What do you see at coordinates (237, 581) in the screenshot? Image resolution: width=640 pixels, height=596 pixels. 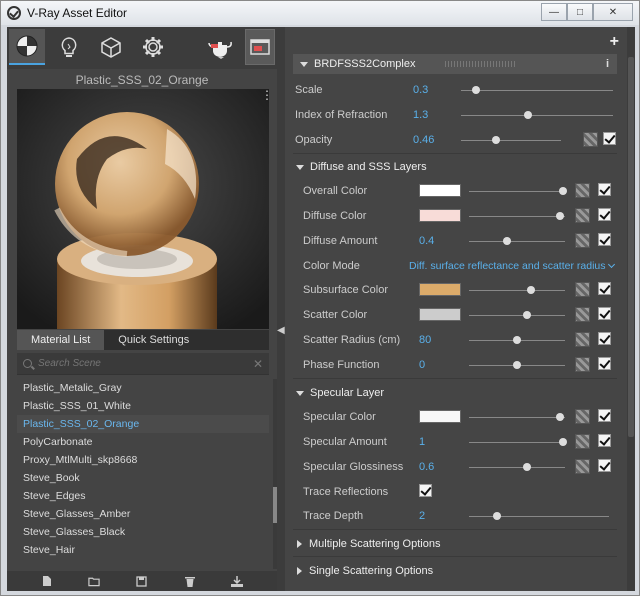 I see `import-icon` at bounding box center [237, 581].